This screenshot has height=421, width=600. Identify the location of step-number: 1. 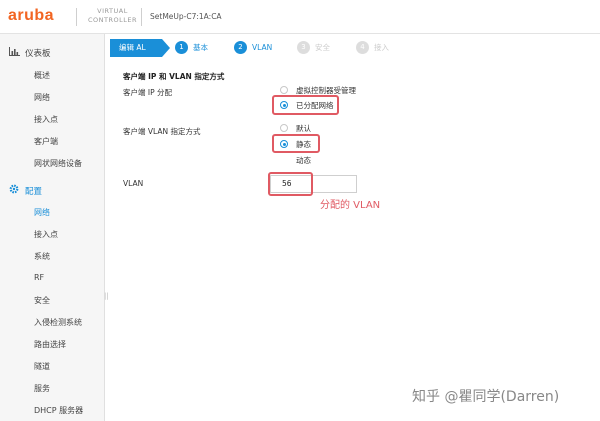
(181, 47).